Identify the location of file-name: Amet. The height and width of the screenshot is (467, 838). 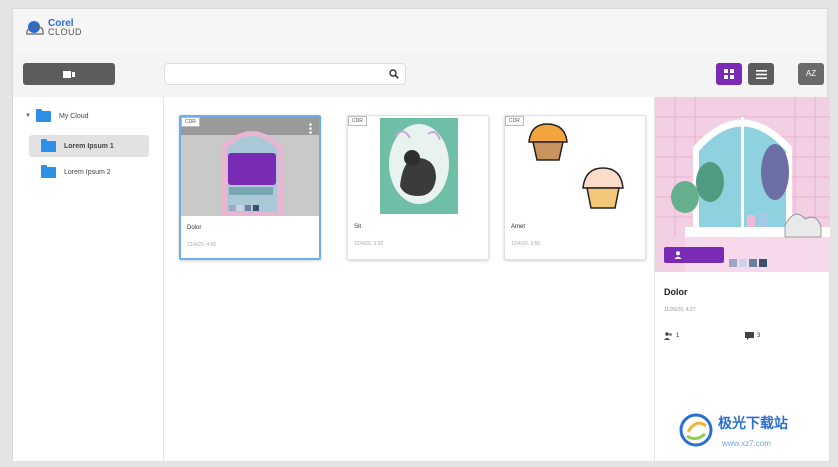
(518, 227).